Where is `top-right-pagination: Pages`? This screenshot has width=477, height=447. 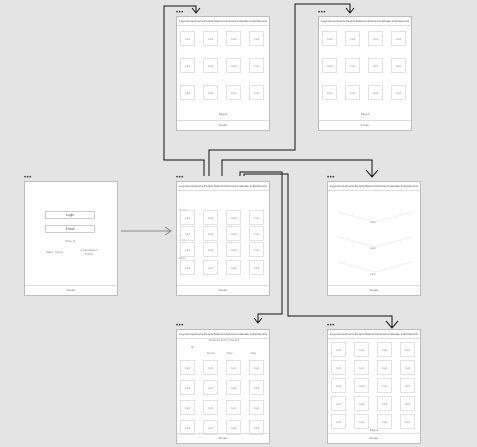 top-right-pagination: Pages is located at coordinates (365, 114).